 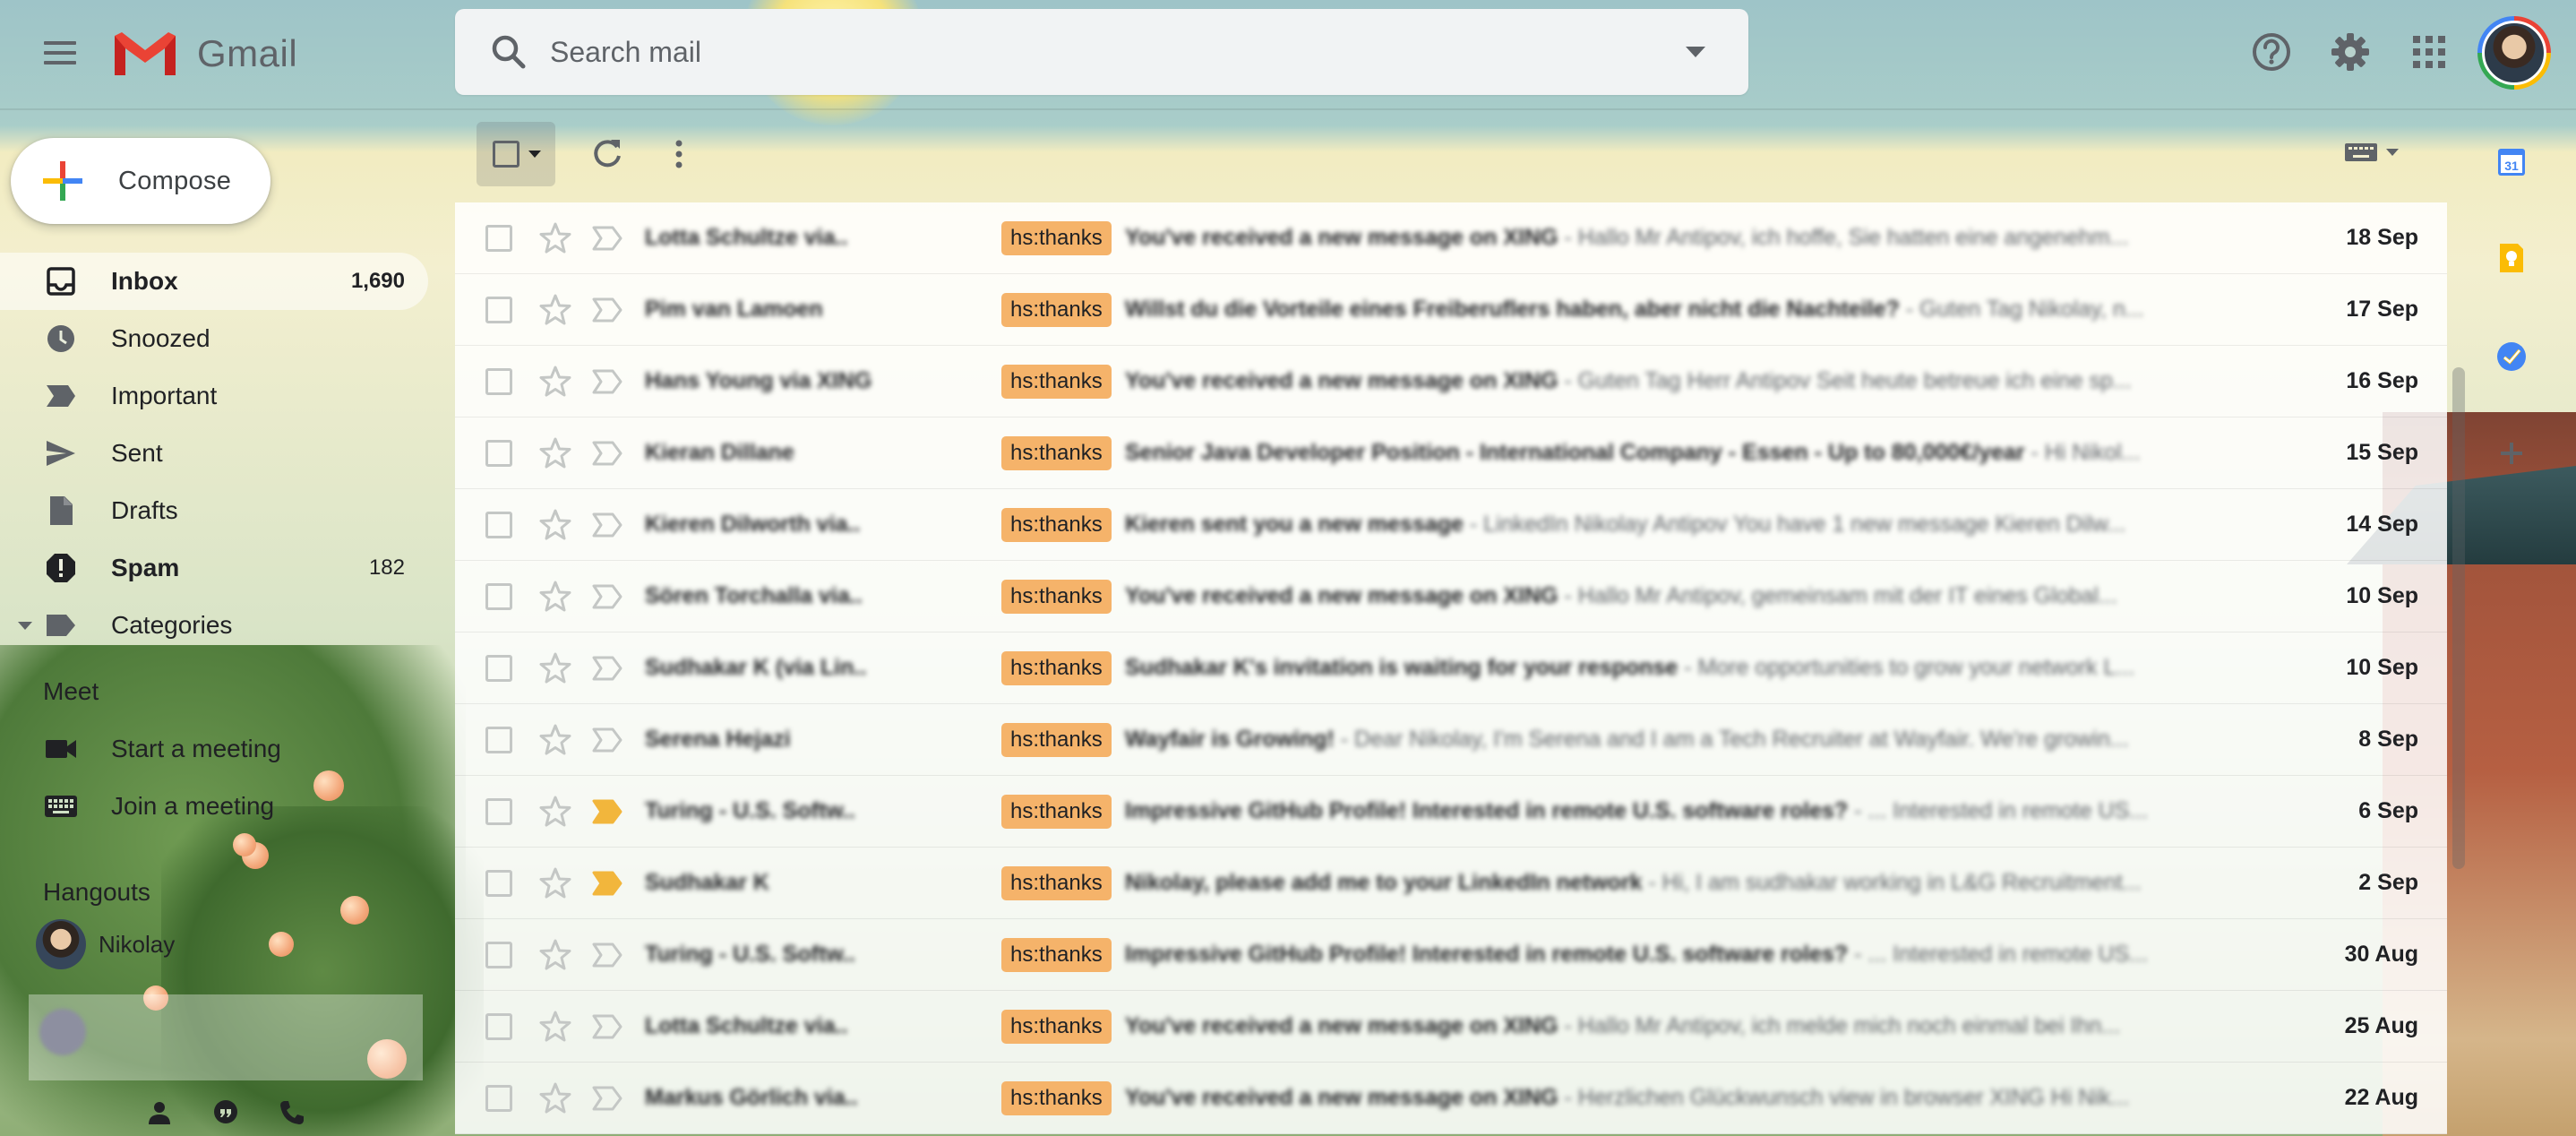 What do you see at coordinates (214, 338) in the screenshot?
I see `sidebar-item-snoozed: Snoozed` at bounding box center [214, 338].